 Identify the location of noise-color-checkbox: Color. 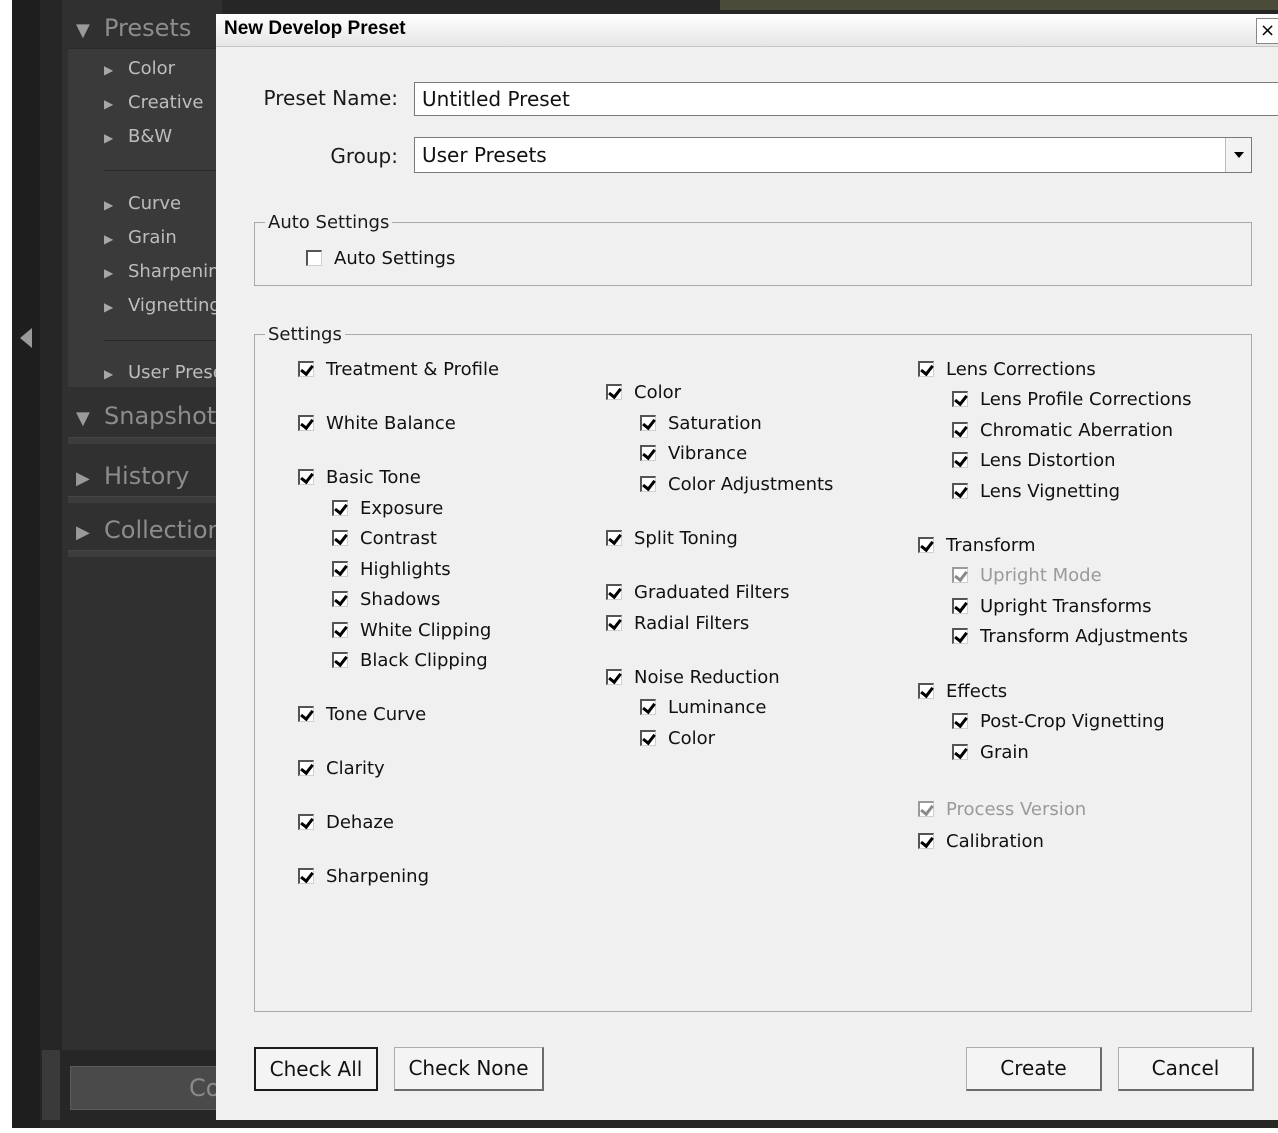
(677, 738).